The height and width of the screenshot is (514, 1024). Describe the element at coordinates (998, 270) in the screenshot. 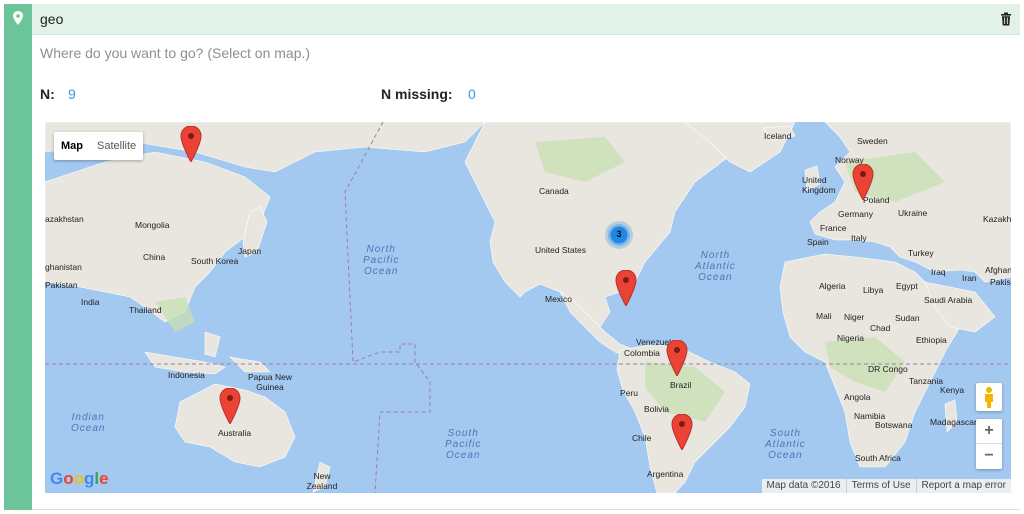

I see `country-label: Afghan` at that location.